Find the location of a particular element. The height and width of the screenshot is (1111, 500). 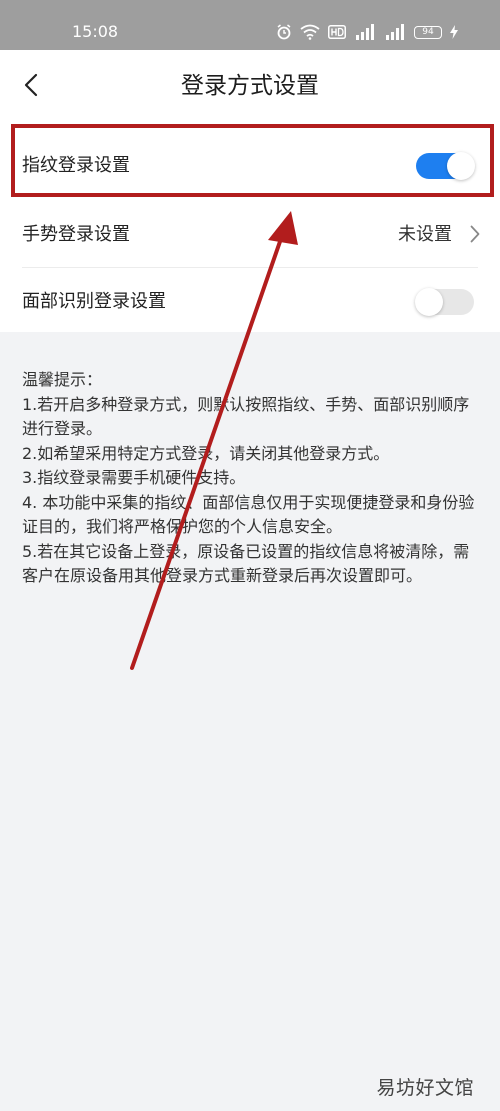

tip-item-2: 2.如希望采用特定方式登录，请关闭其他登录方式。 is located at coordinates (206, 453).